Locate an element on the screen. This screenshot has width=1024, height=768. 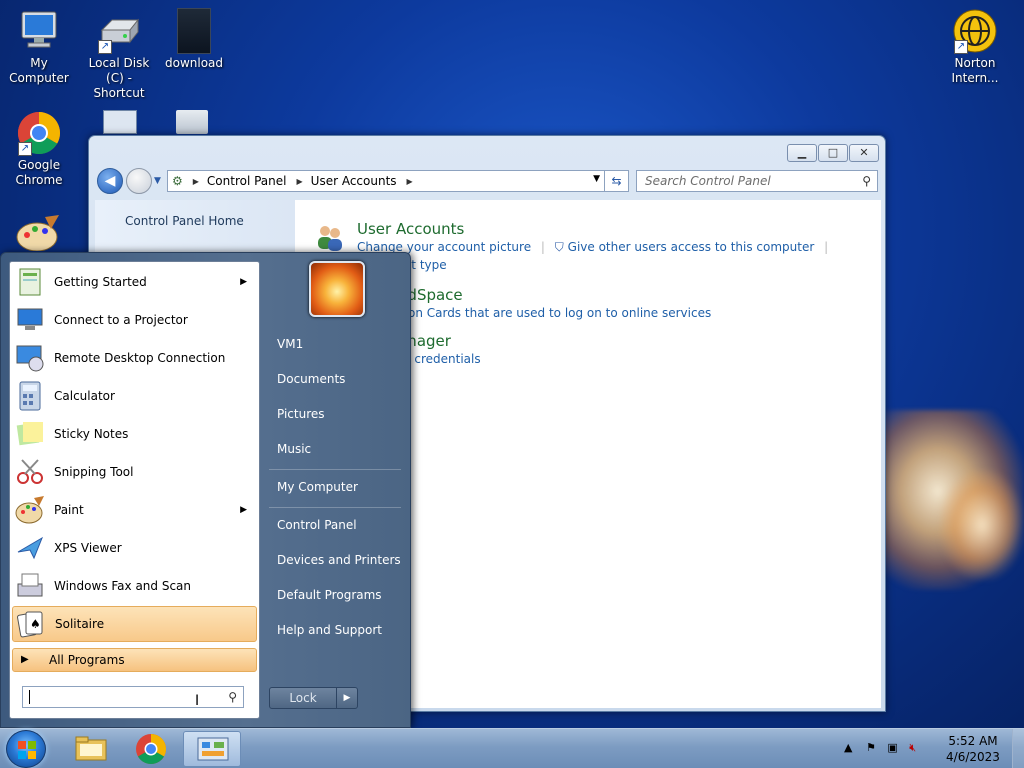
start-item-sticky-notes: Sticky Notes is located at coordinates (134, 434).